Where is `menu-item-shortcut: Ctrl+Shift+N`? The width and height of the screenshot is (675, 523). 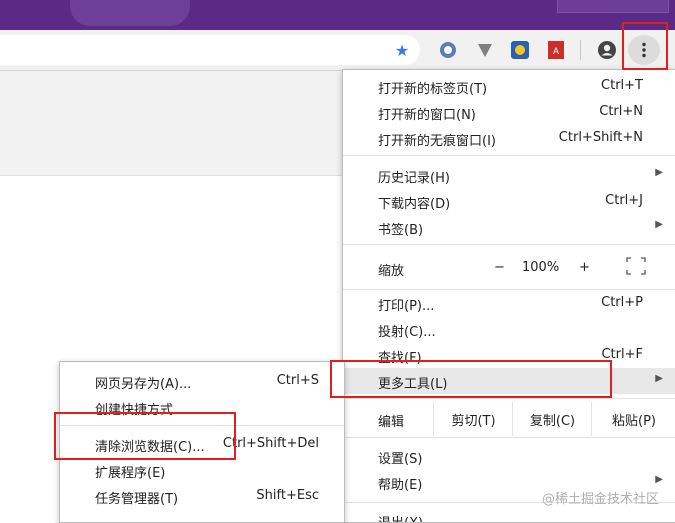 menu-item-shortcut: Ctrl+Shift+N is located at coordinates (600, 137).